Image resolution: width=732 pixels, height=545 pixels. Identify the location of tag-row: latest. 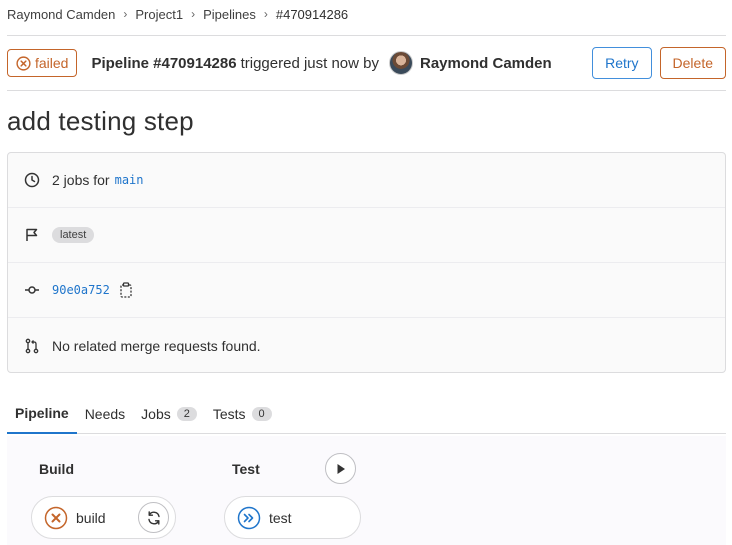
(366, 235).